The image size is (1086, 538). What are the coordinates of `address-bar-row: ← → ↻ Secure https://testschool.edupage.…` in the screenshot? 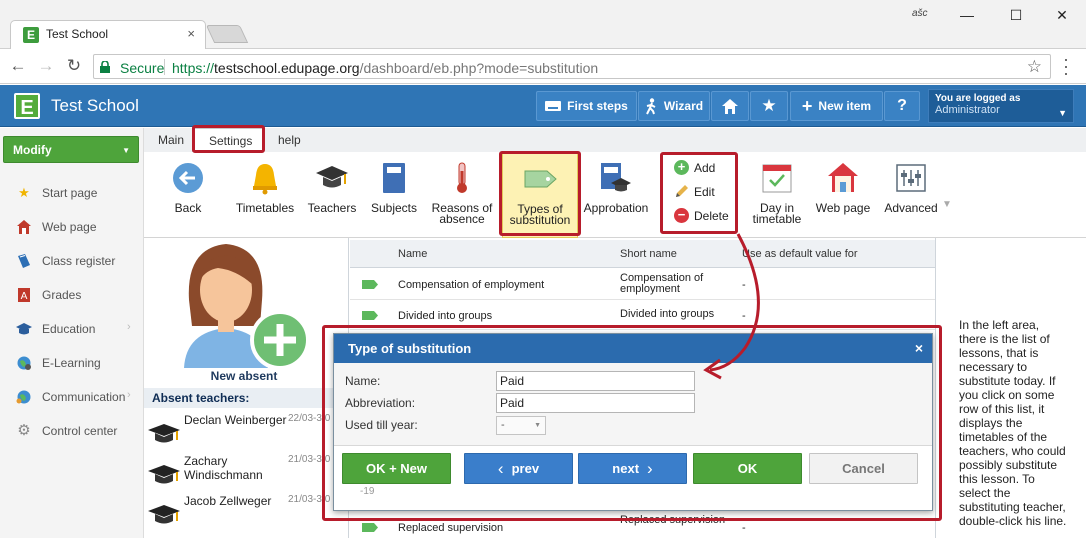 It's located at (543, 66).